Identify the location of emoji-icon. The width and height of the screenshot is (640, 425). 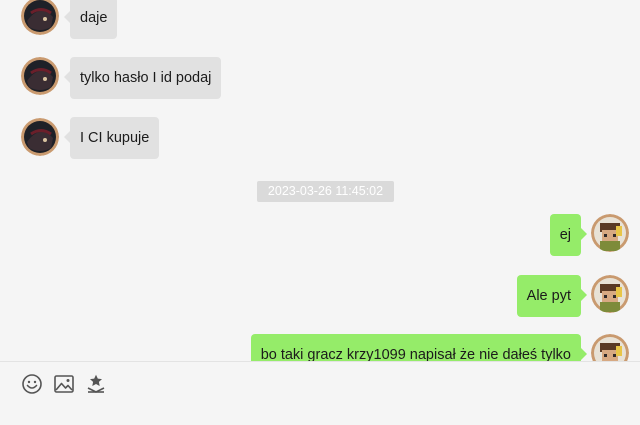
(32, 384).